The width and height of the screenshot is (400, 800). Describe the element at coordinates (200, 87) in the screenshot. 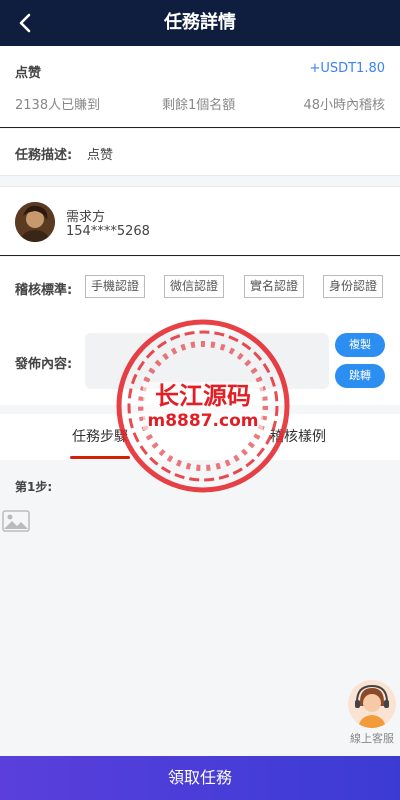

I see `task-summary: 点赞 +USDT1.80 2138人已賺到 剩餘1個名額 48小時內稽核` at that location.